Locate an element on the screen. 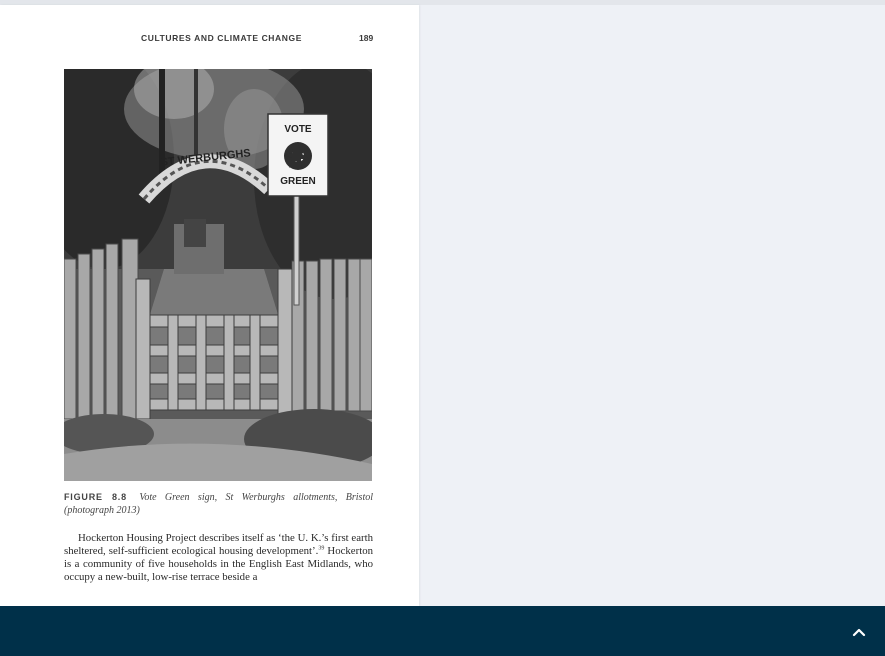  running-head: CULTURES AND CLIMATE CHANGE is located at coordinates (222, 38).